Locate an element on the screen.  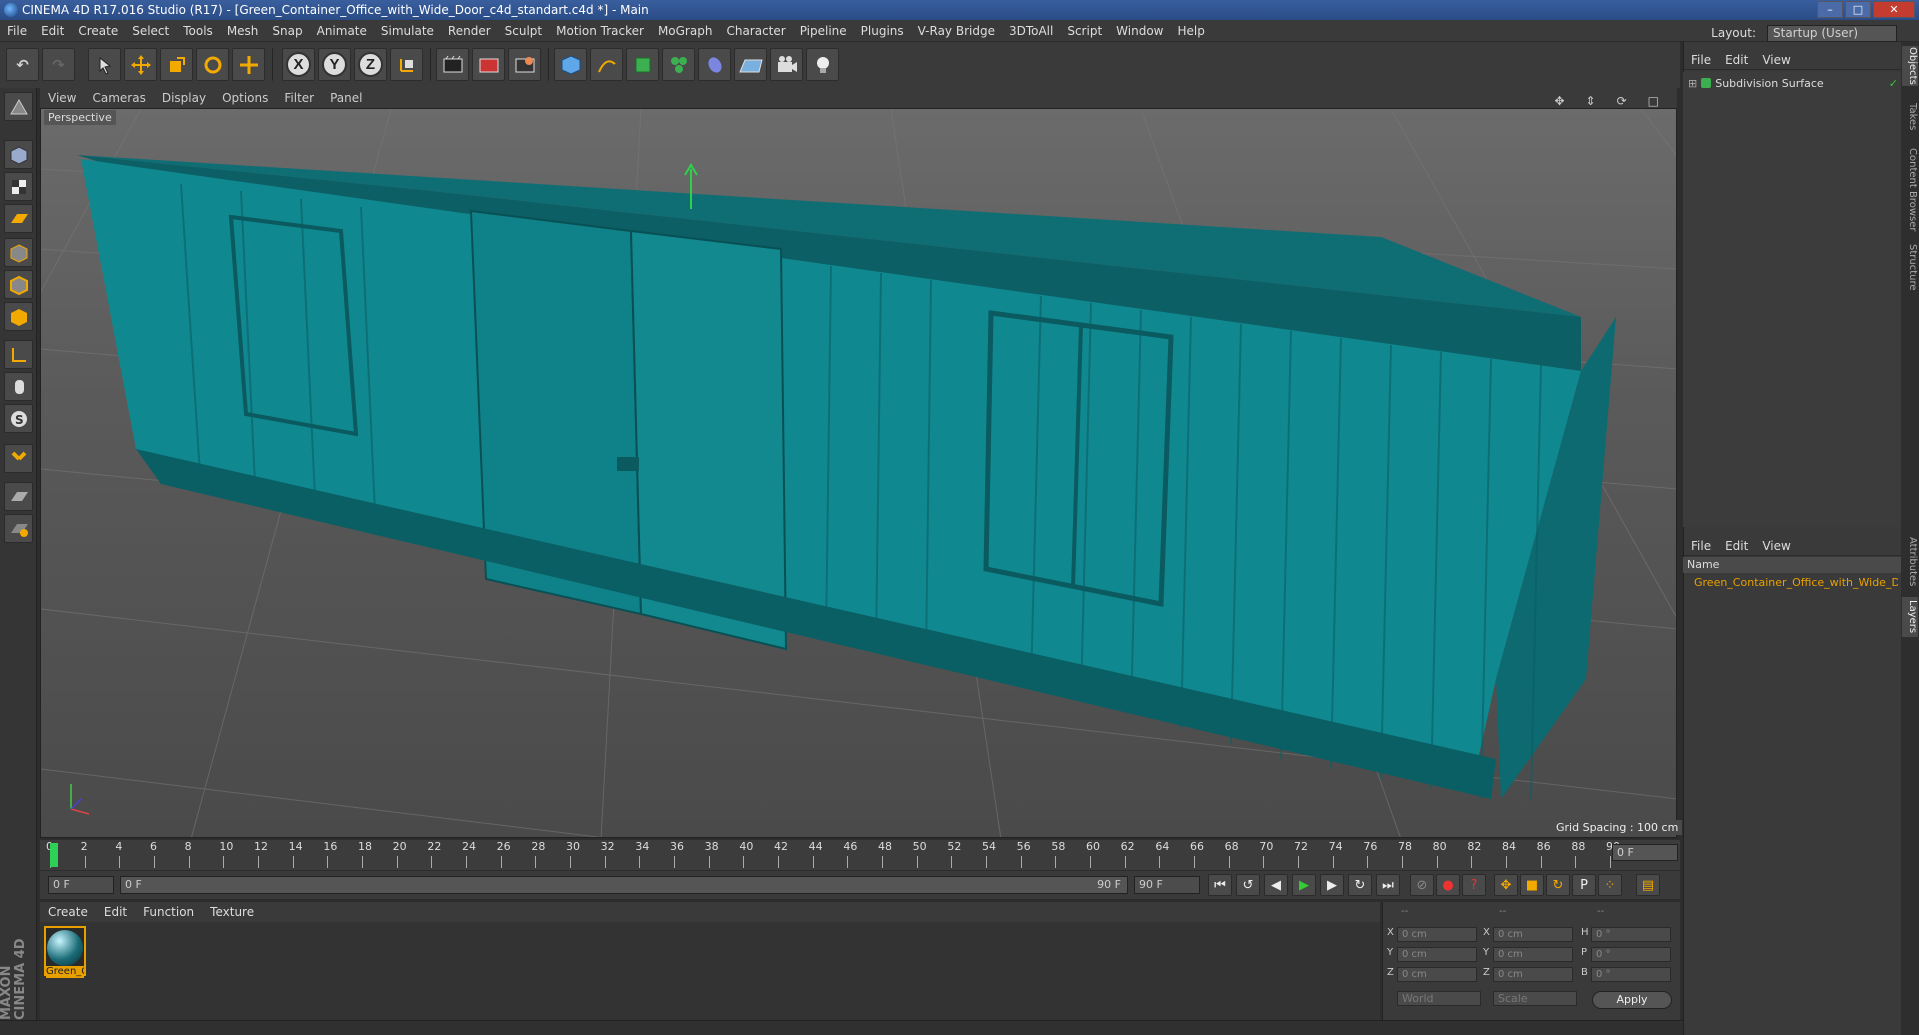
keyframe-selection-icon: ? is located at coordinates (1474, 885).